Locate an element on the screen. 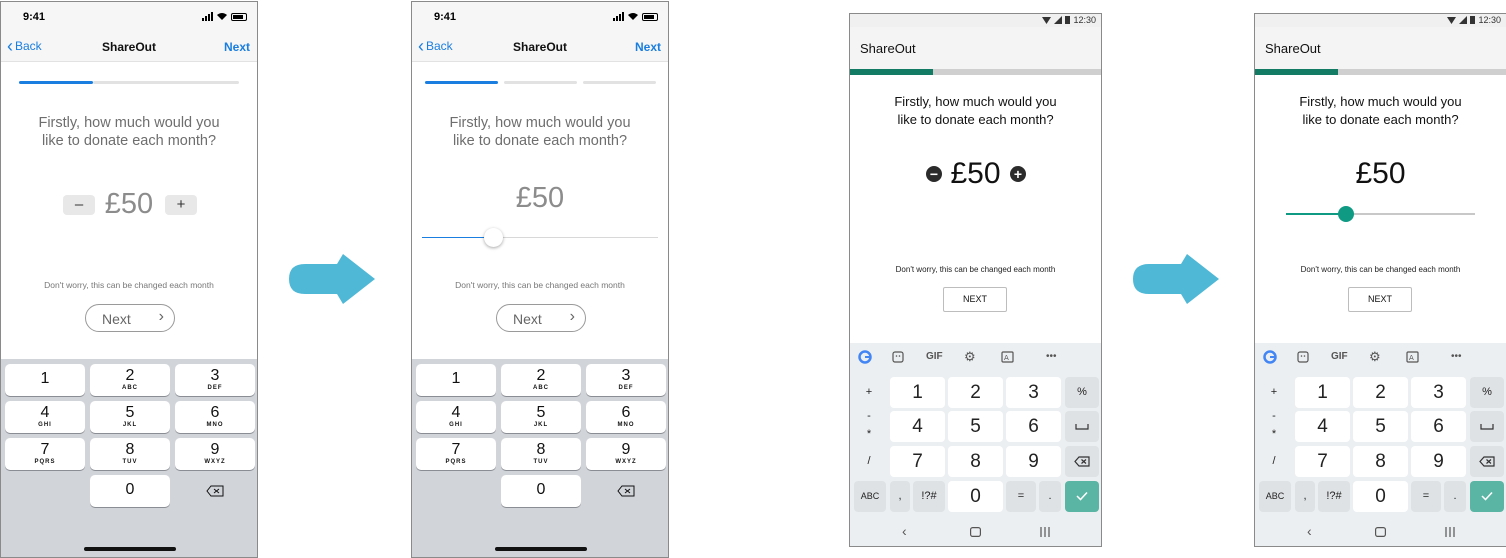 This screenshot has height=558, width=1506. cellular-signal-icon is located at coordinates (1463, 20).